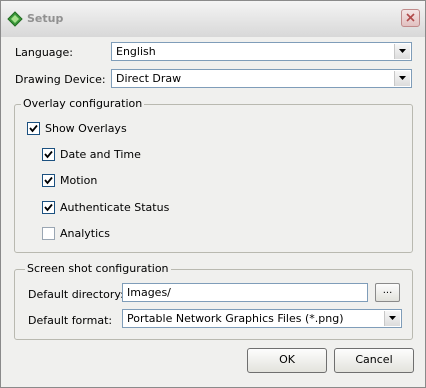 This screenshot has width=426, height=388. I want to click on close-button, so click(410, 18).